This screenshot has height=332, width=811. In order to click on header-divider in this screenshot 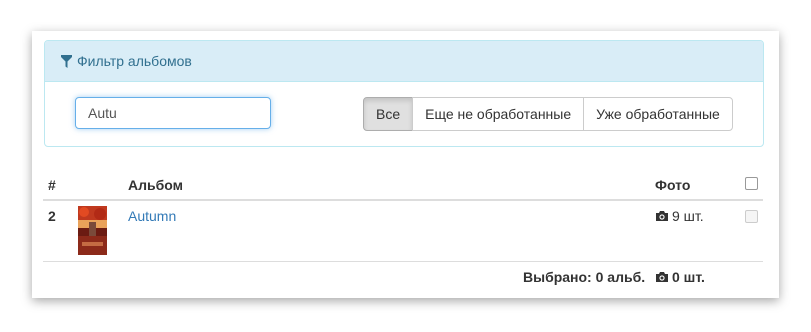, I will do `click(403, 200)`.